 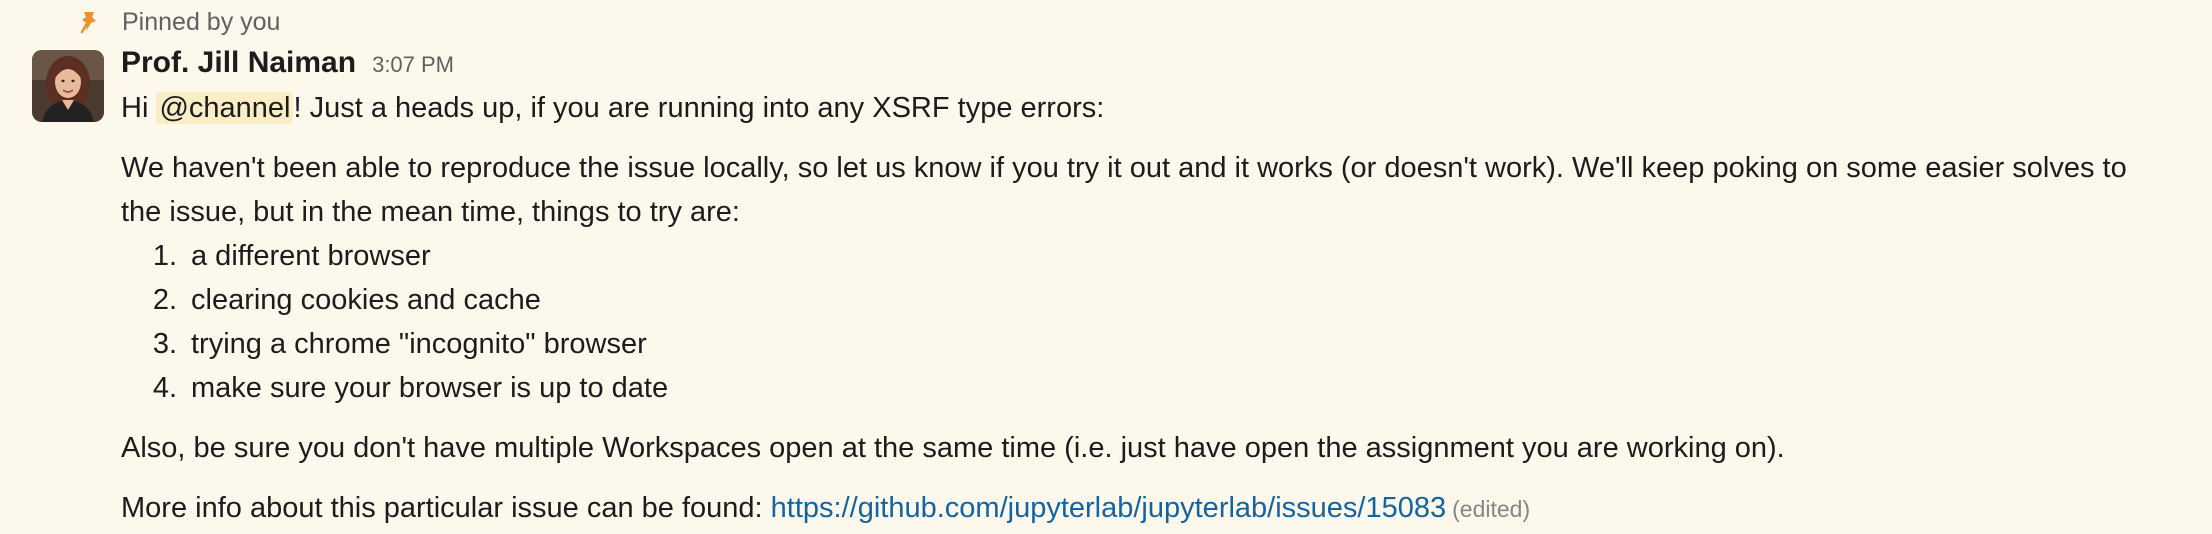 What do you see at coordinates (366, 300) in the screenshot?
I see `list-item-text: clearing cookies and cache` at bounding box center [366, 300].